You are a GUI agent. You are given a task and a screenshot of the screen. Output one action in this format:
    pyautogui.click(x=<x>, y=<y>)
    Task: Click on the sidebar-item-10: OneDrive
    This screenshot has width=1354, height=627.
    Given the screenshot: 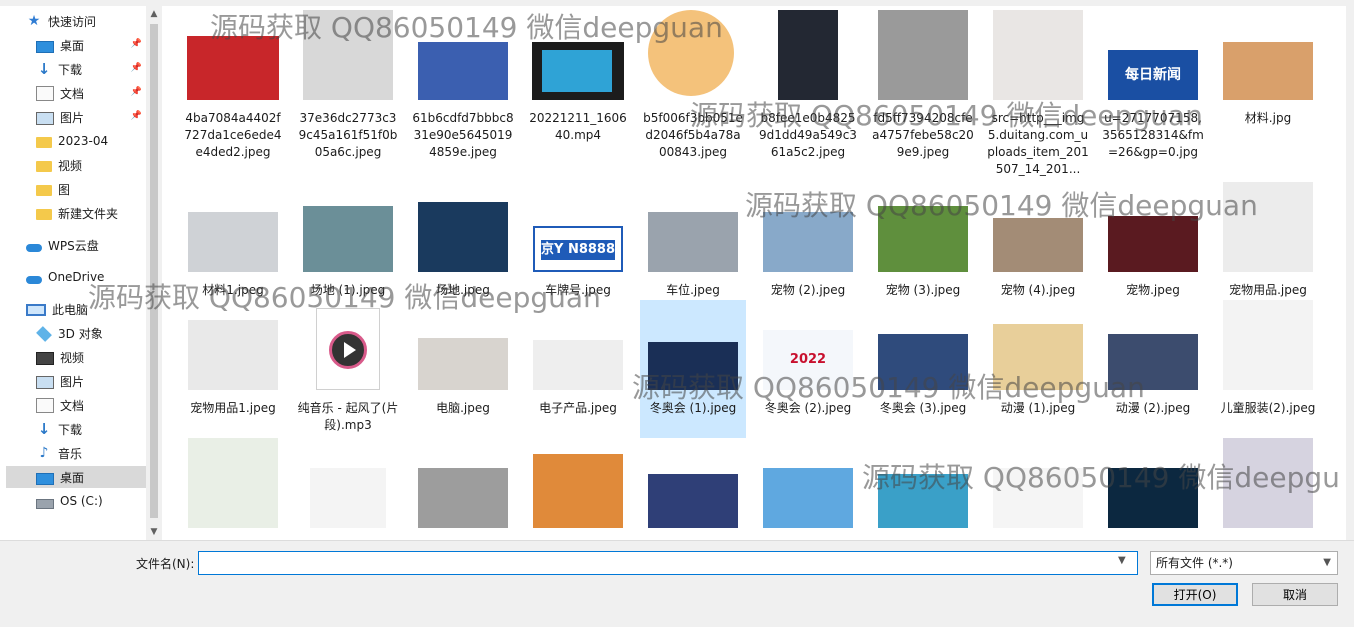 What is the action you would take?
    pyautogui.click(x=76, y=277)
    